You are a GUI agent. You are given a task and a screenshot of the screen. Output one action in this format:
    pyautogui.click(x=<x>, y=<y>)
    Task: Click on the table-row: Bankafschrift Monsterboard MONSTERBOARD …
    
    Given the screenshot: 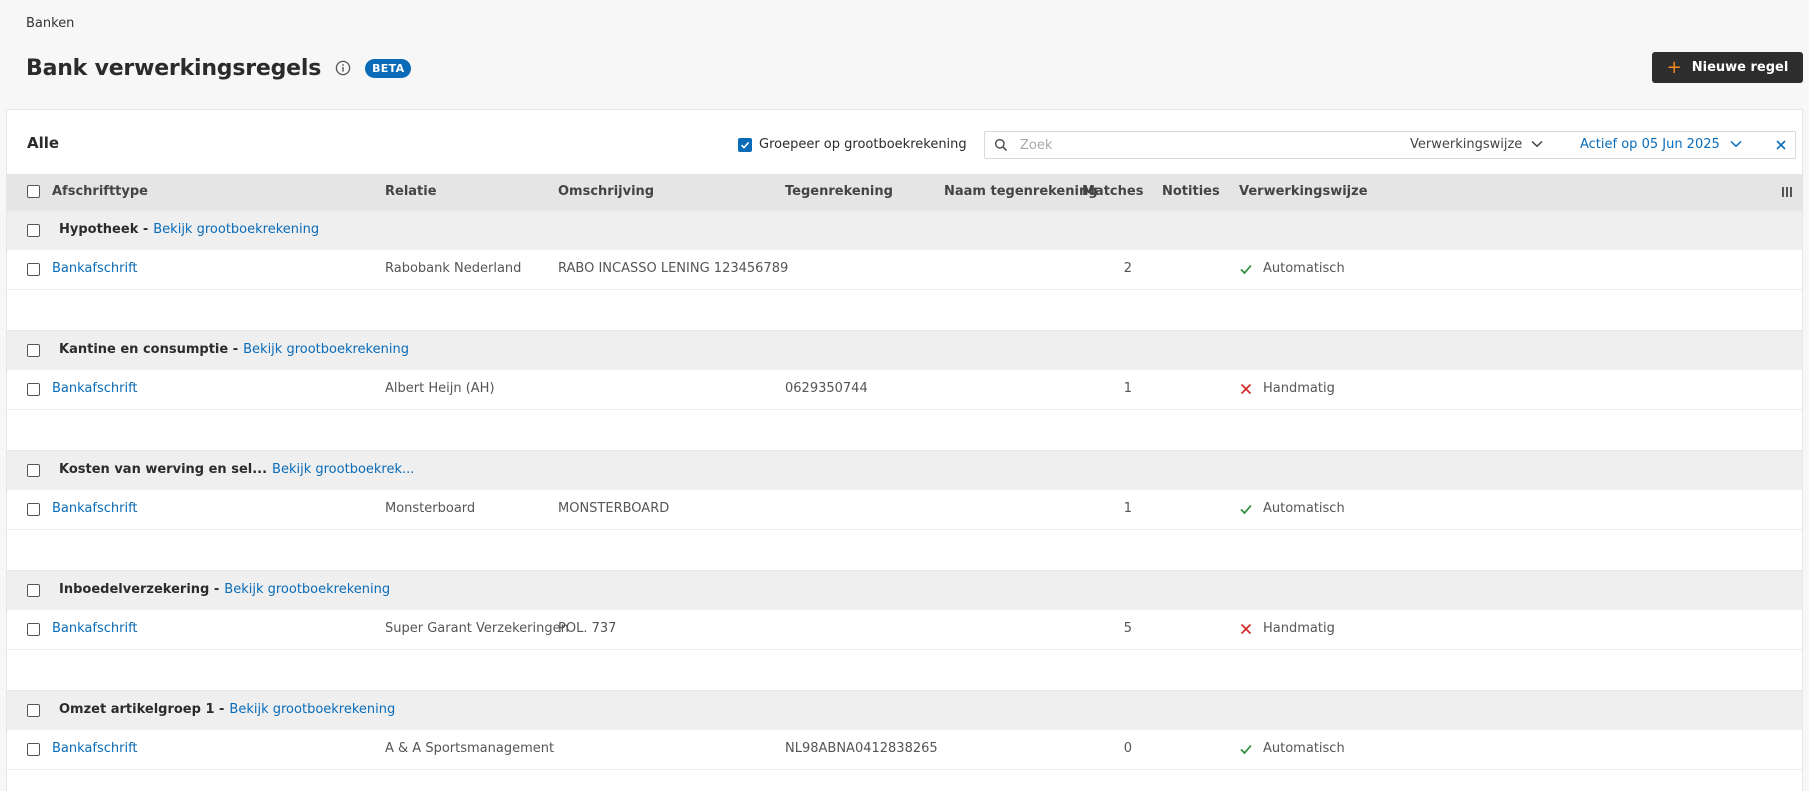 What is the action you would take?
    pyautogui.click(x=904, y=510)
    